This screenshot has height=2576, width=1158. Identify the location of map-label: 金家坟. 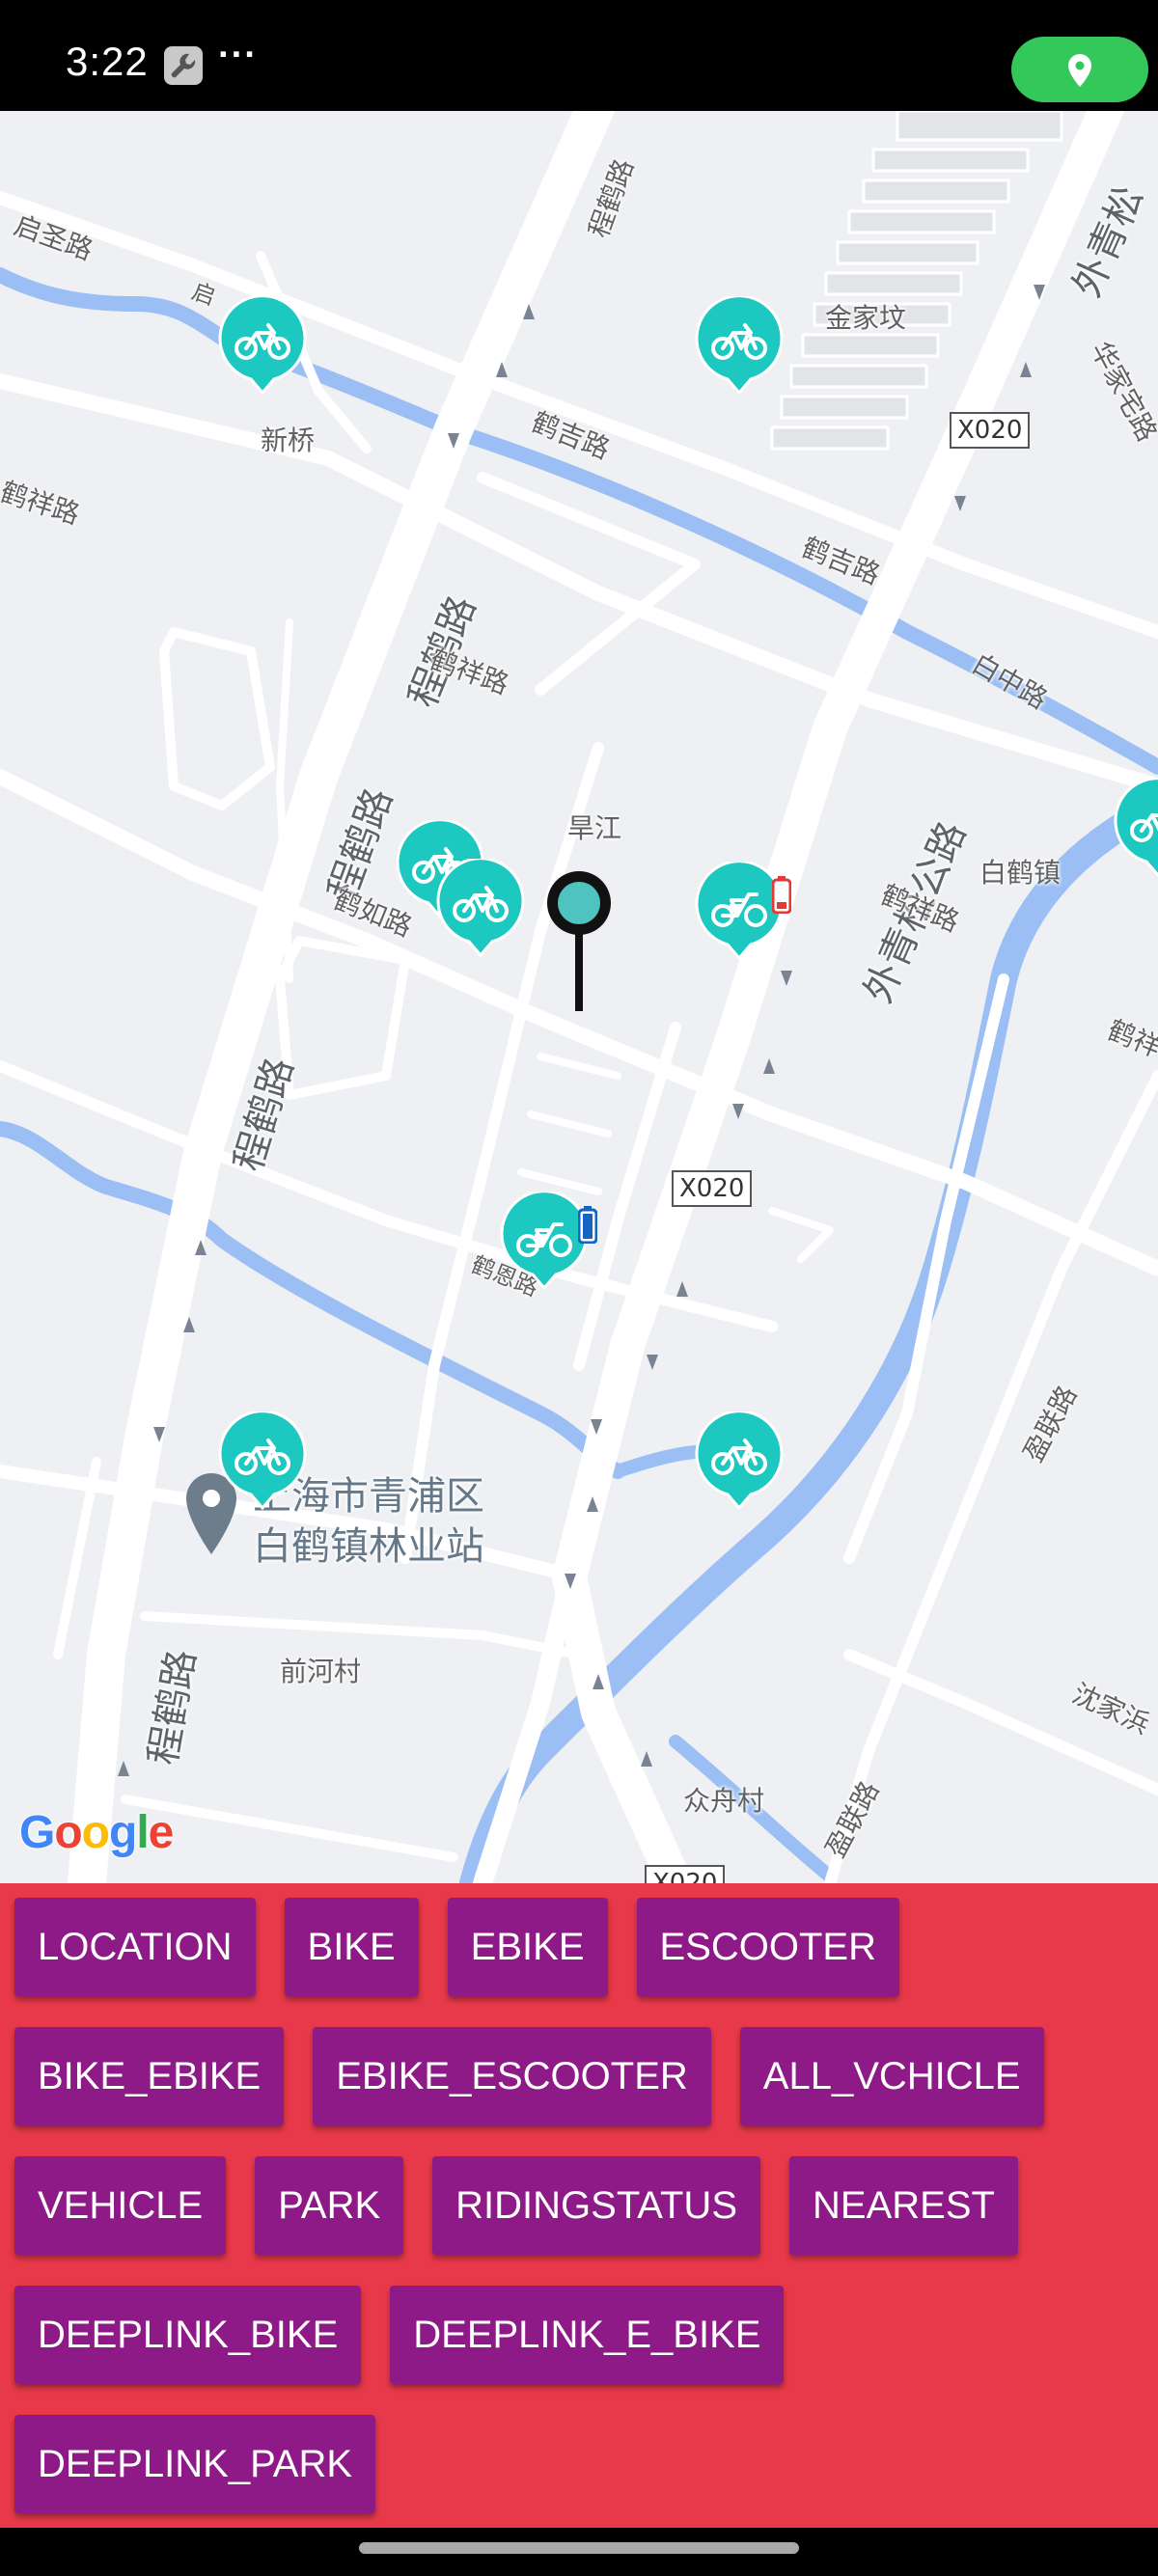
(866, 318).